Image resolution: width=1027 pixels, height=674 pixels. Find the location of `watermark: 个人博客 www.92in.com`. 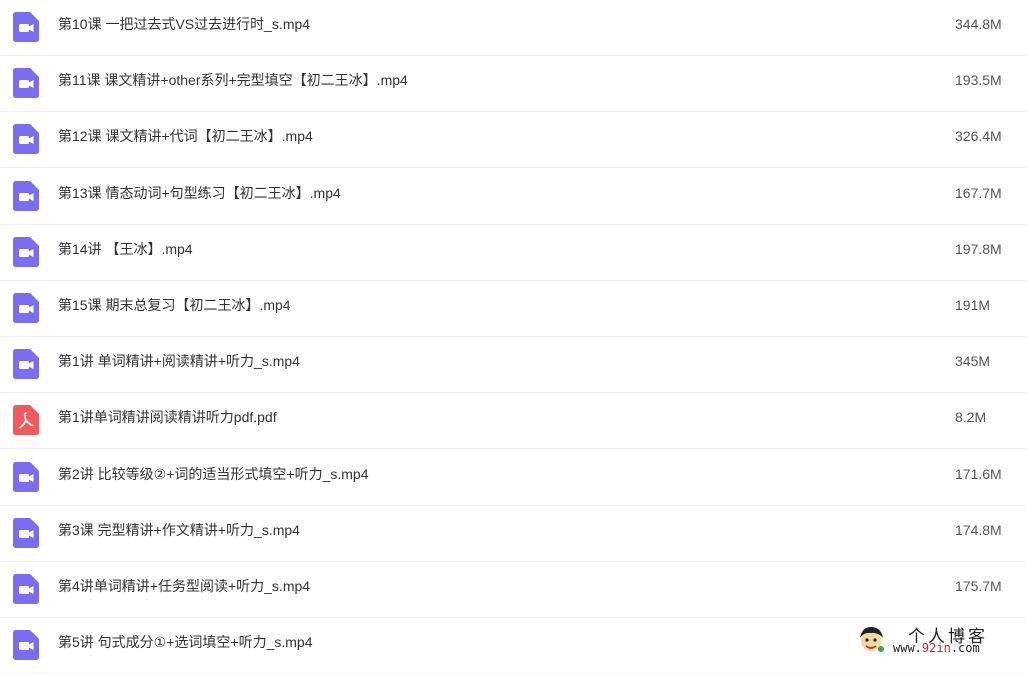

watermark: 个人博客 www.92in.com is located at coordinates (940, 640).